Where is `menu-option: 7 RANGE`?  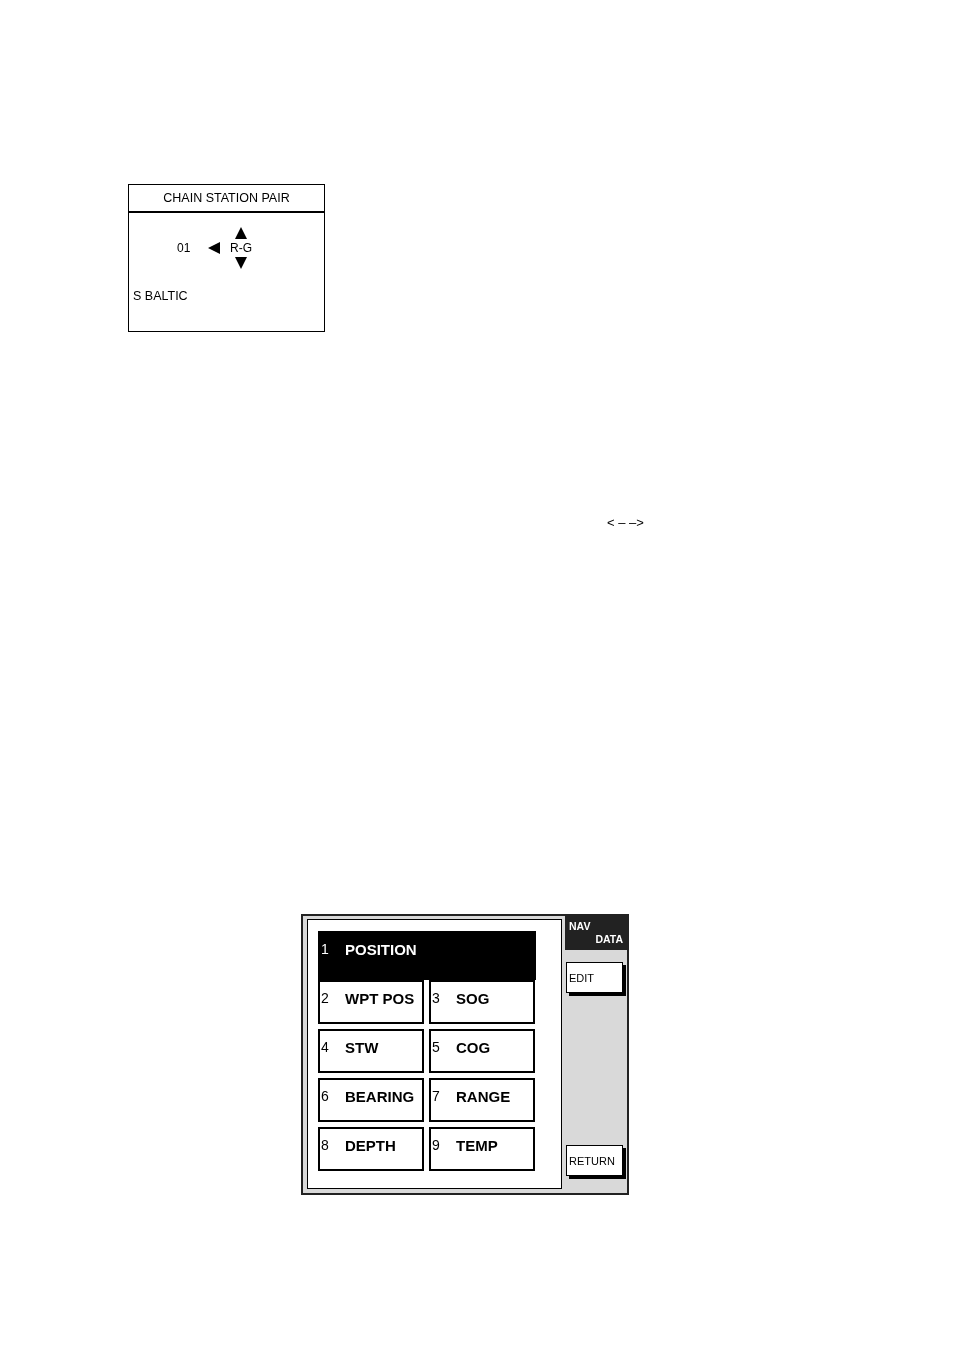 menu-option: 7 RANGE is located at coordinates (482, 1100).